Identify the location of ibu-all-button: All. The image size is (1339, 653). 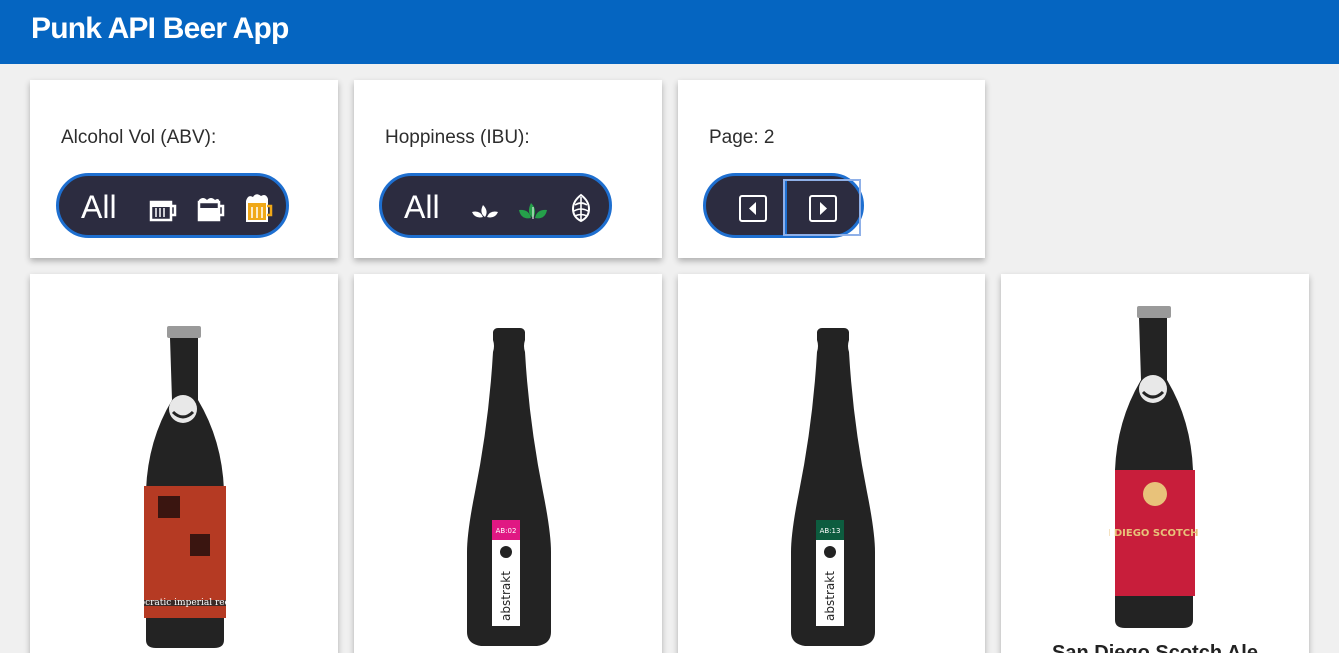
(422, 207).